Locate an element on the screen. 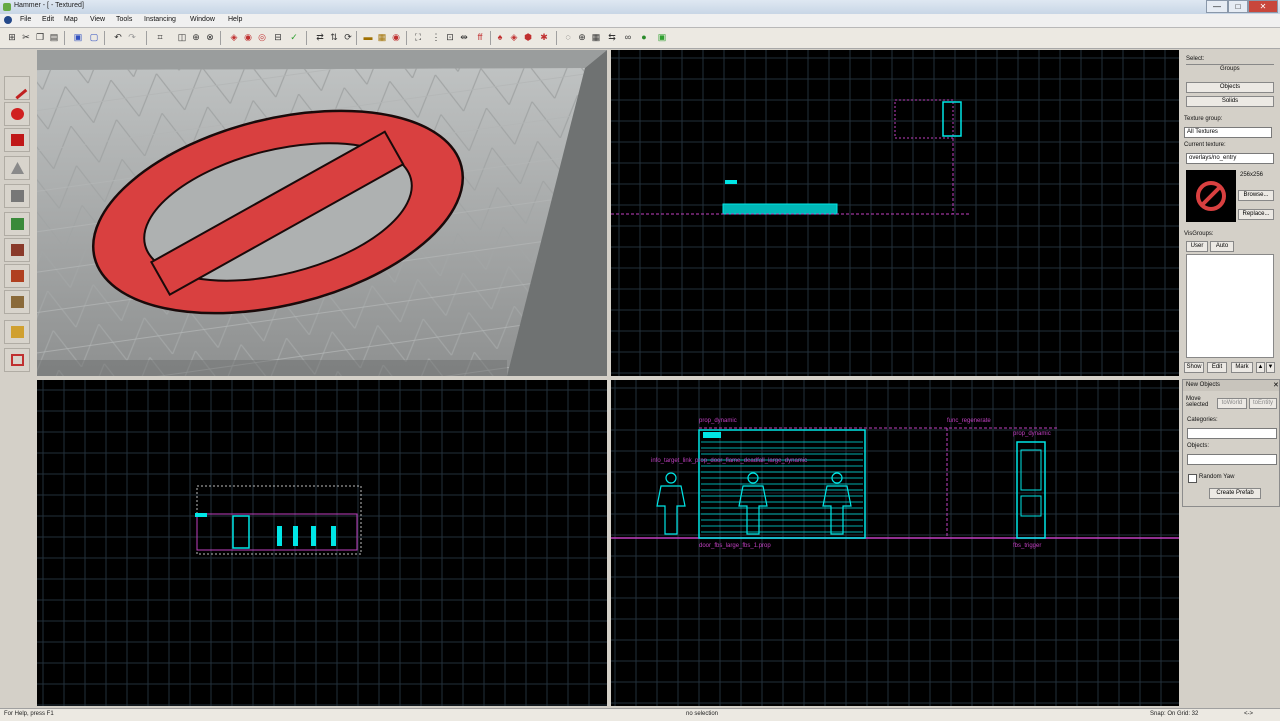  show-icon: ◉ is located at coordinates (248, 37).